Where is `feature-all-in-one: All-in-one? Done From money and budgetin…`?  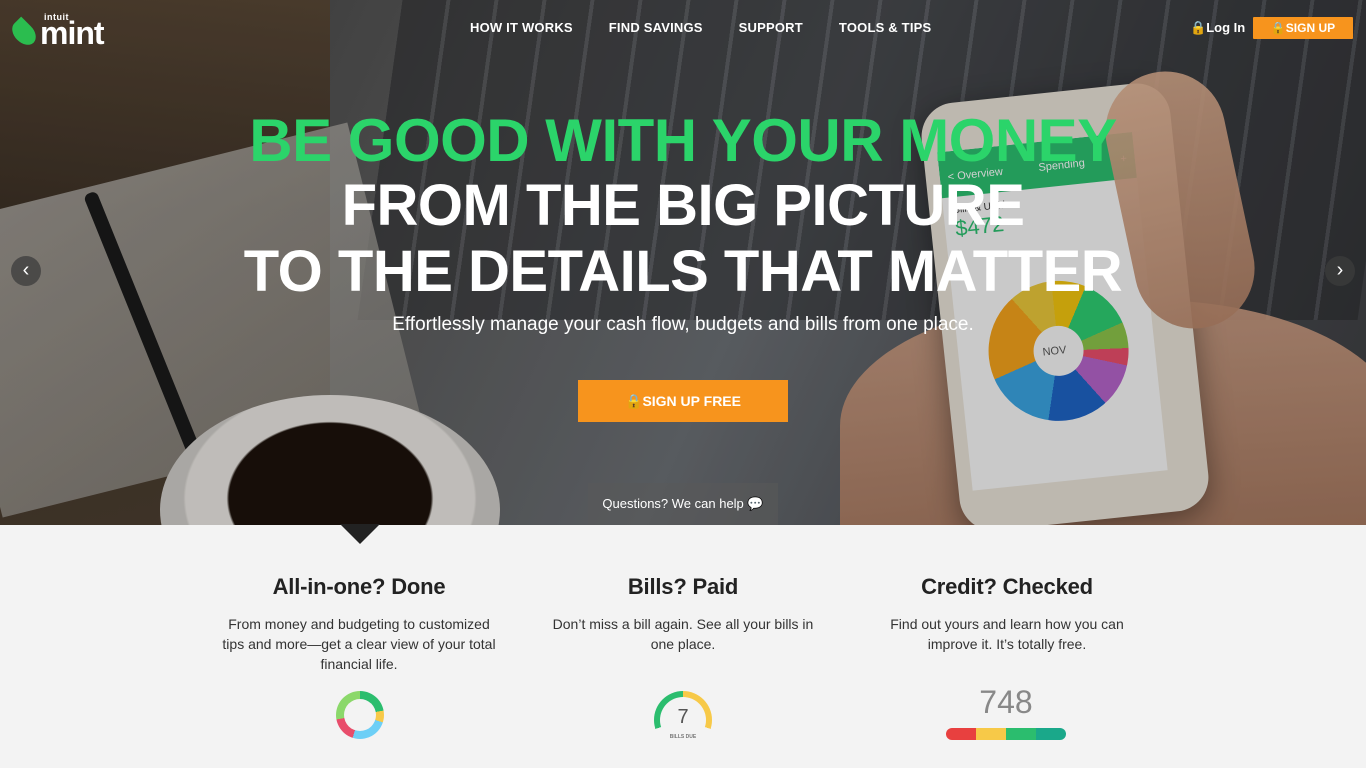
feature-all-in-one: All-in-one? Done From money and budgetin… is located at coordinates (359, 624).